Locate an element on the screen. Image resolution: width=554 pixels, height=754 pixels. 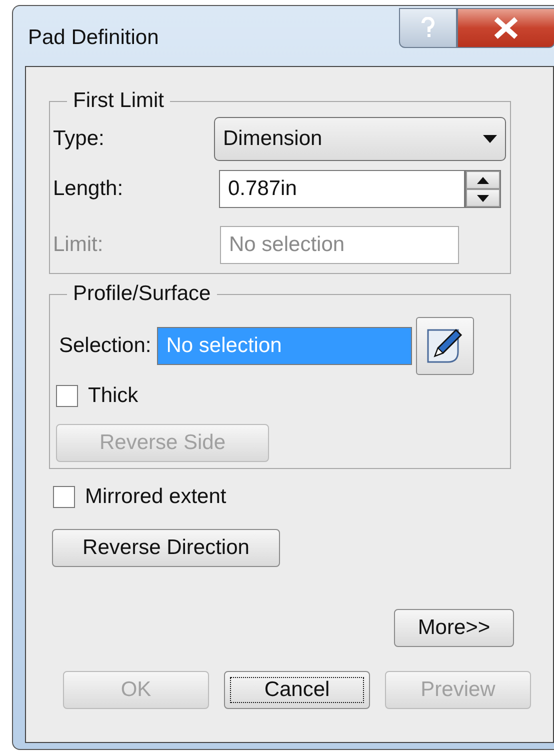
checkbox-label: Thick is located at coordinates (113, 396).